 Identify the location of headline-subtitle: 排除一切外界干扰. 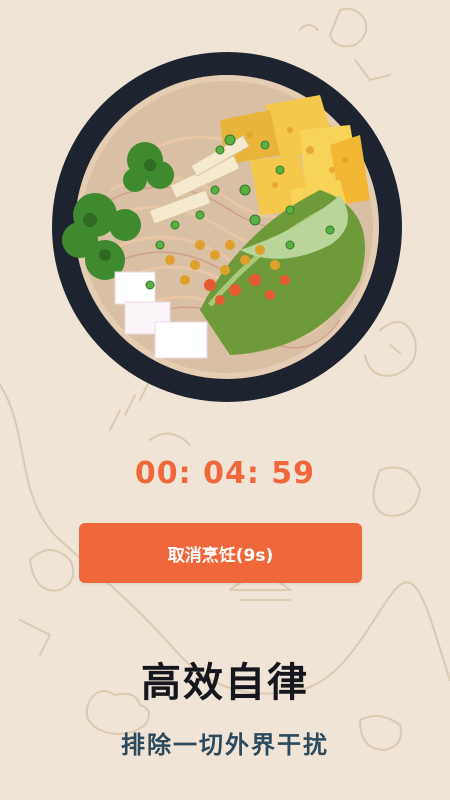
(225, 745).